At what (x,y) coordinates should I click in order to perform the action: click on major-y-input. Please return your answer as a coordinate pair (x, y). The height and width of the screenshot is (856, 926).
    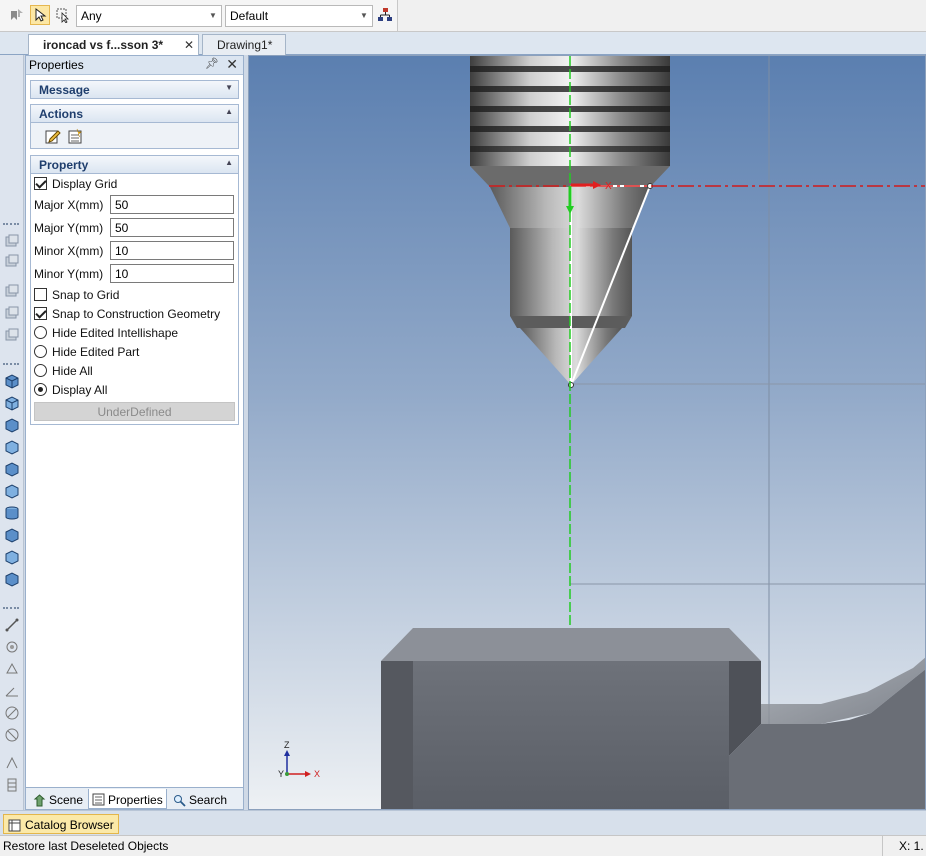
    Looking at the image, I should click on (172, 227).